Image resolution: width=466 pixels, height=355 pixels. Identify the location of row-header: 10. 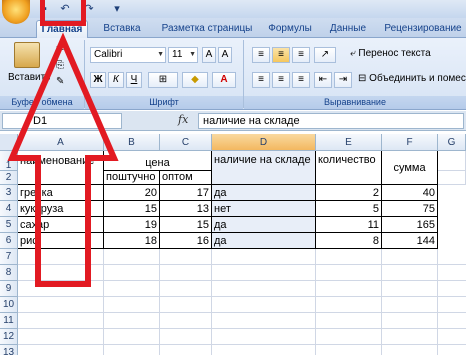
(9, 305).